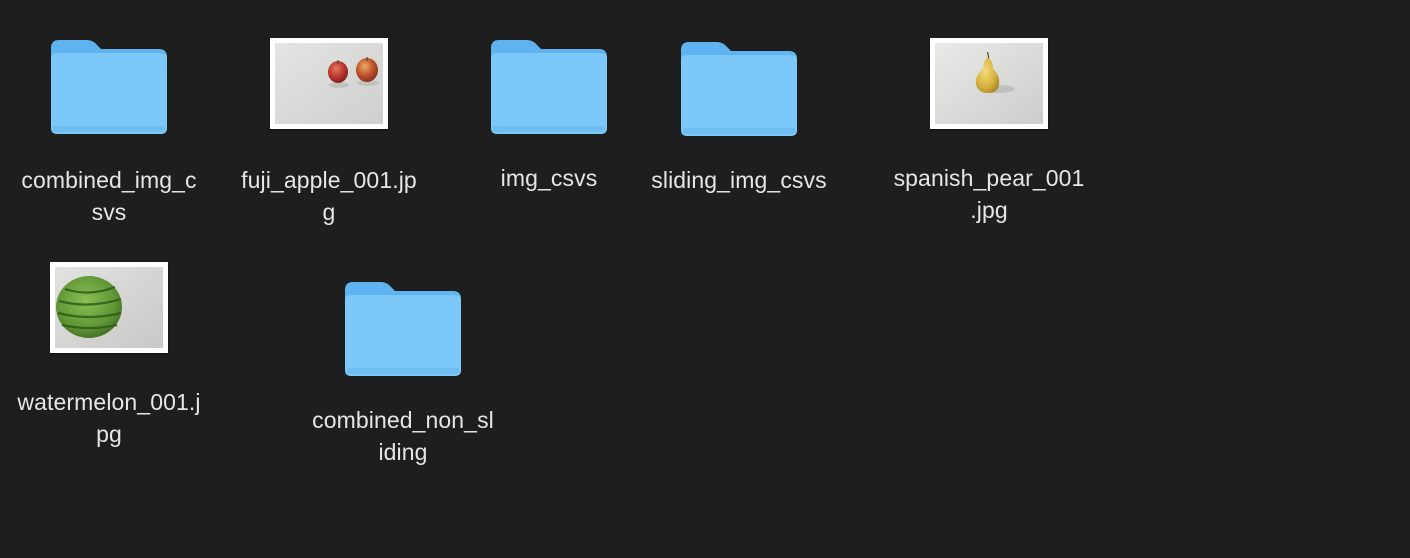 This screenshot has height=558, width=1410. What do you see at coordinates (989, 178) in the screenshot?
I see `file-label-line-1: spanish_pear_001` at bounding box center [989, 178].